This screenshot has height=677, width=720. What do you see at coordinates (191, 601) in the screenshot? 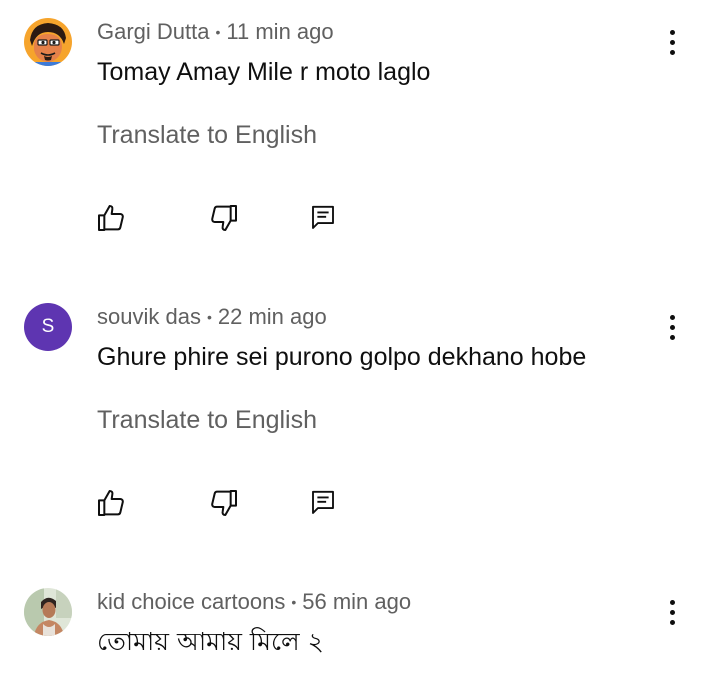
I see `author-name: kid choice cartoons` at bounding box center [191, 601].